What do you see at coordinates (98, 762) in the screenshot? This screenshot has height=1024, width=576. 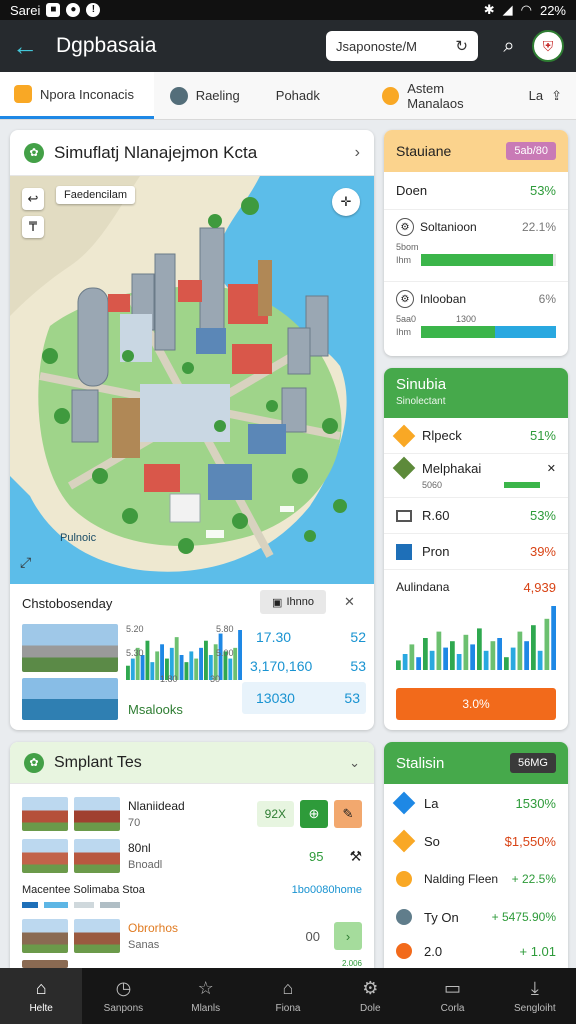 I see `tasks-card-title: Smplant Tes` at bounding box center [98, 762].